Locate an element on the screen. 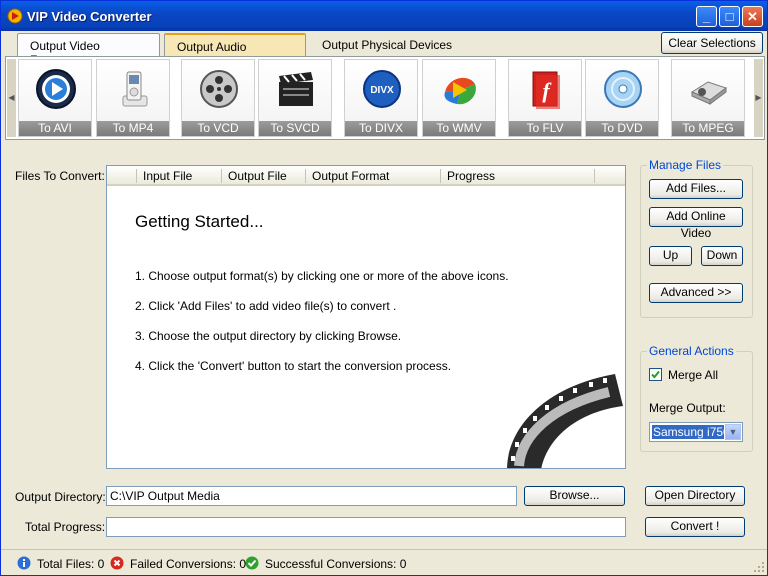 The image size is (768, 576). play-disc-icon is located at coordinates (56, 89).